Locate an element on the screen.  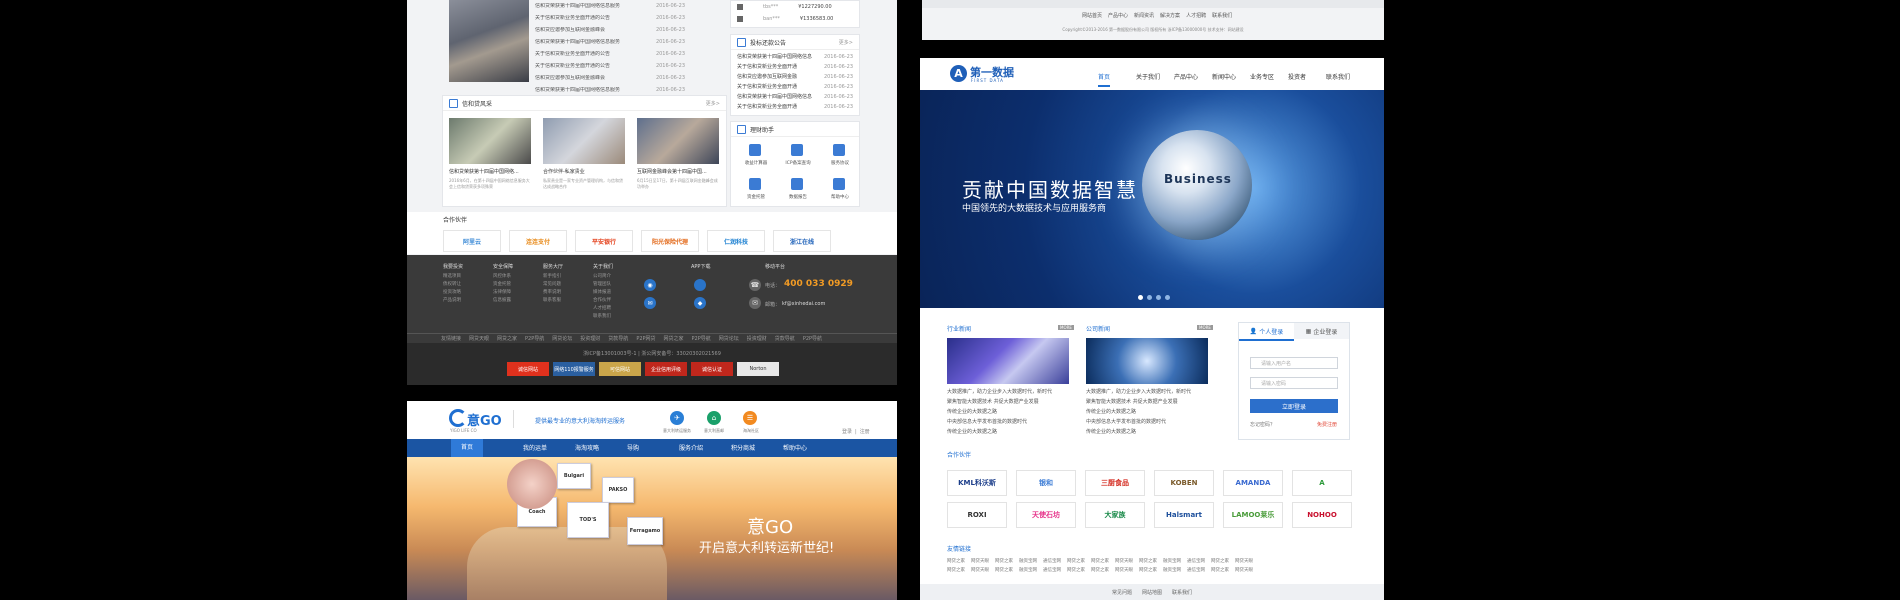
footer-link: 投资攻略 is located at coordinates (452, 292).